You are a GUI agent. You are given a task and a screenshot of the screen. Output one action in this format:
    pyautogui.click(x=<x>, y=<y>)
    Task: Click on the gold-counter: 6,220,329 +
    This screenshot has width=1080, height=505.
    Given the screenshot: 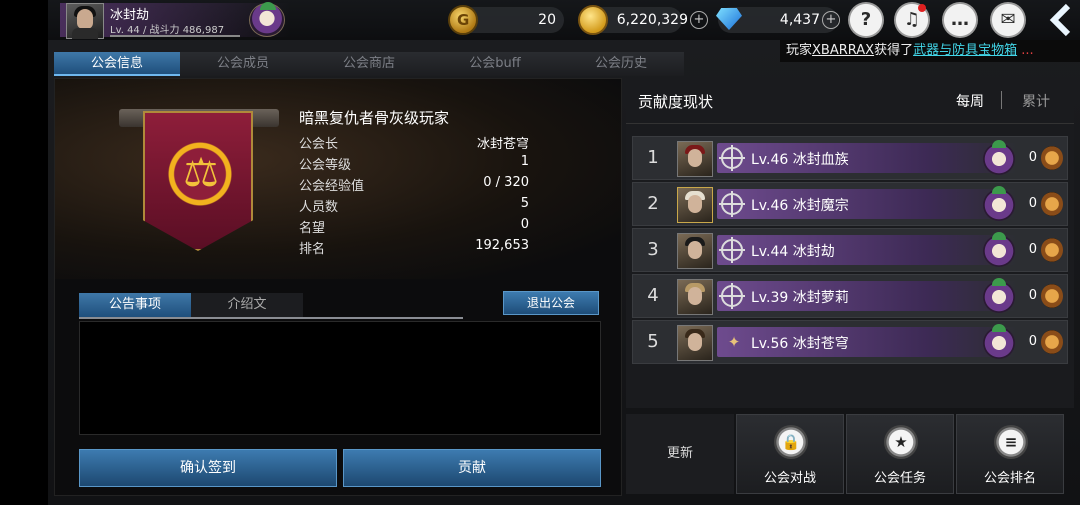 What is the action you would take?
    pyautogui.click(x=643, y=20)
    